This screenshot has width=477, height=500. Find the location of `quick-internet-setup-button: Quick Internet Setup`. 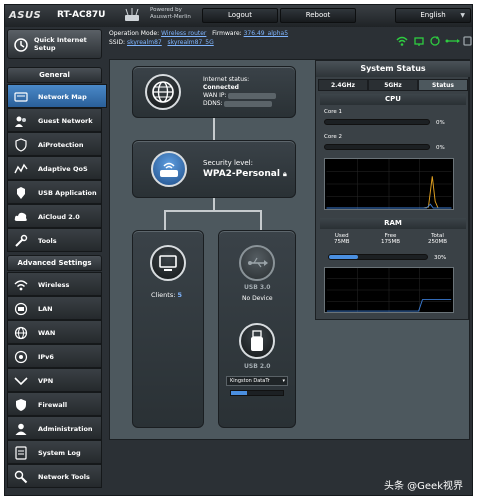

quick-internet-setup-button: Quick Internet Setup is located at coordinates (54, 44).